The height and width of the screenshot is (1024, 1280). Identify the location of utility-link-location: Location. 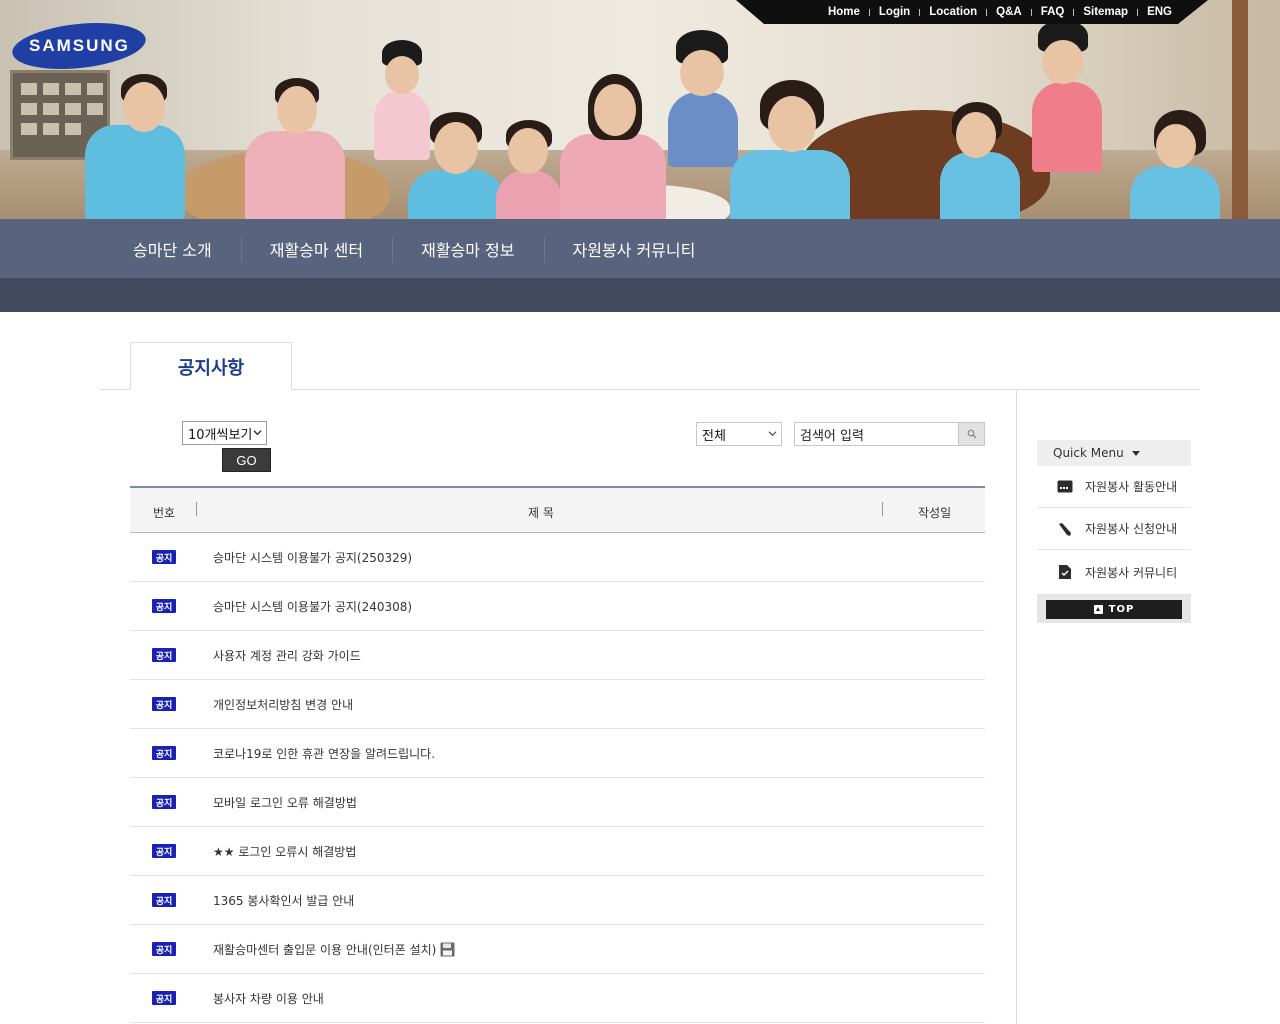
(953, 12).